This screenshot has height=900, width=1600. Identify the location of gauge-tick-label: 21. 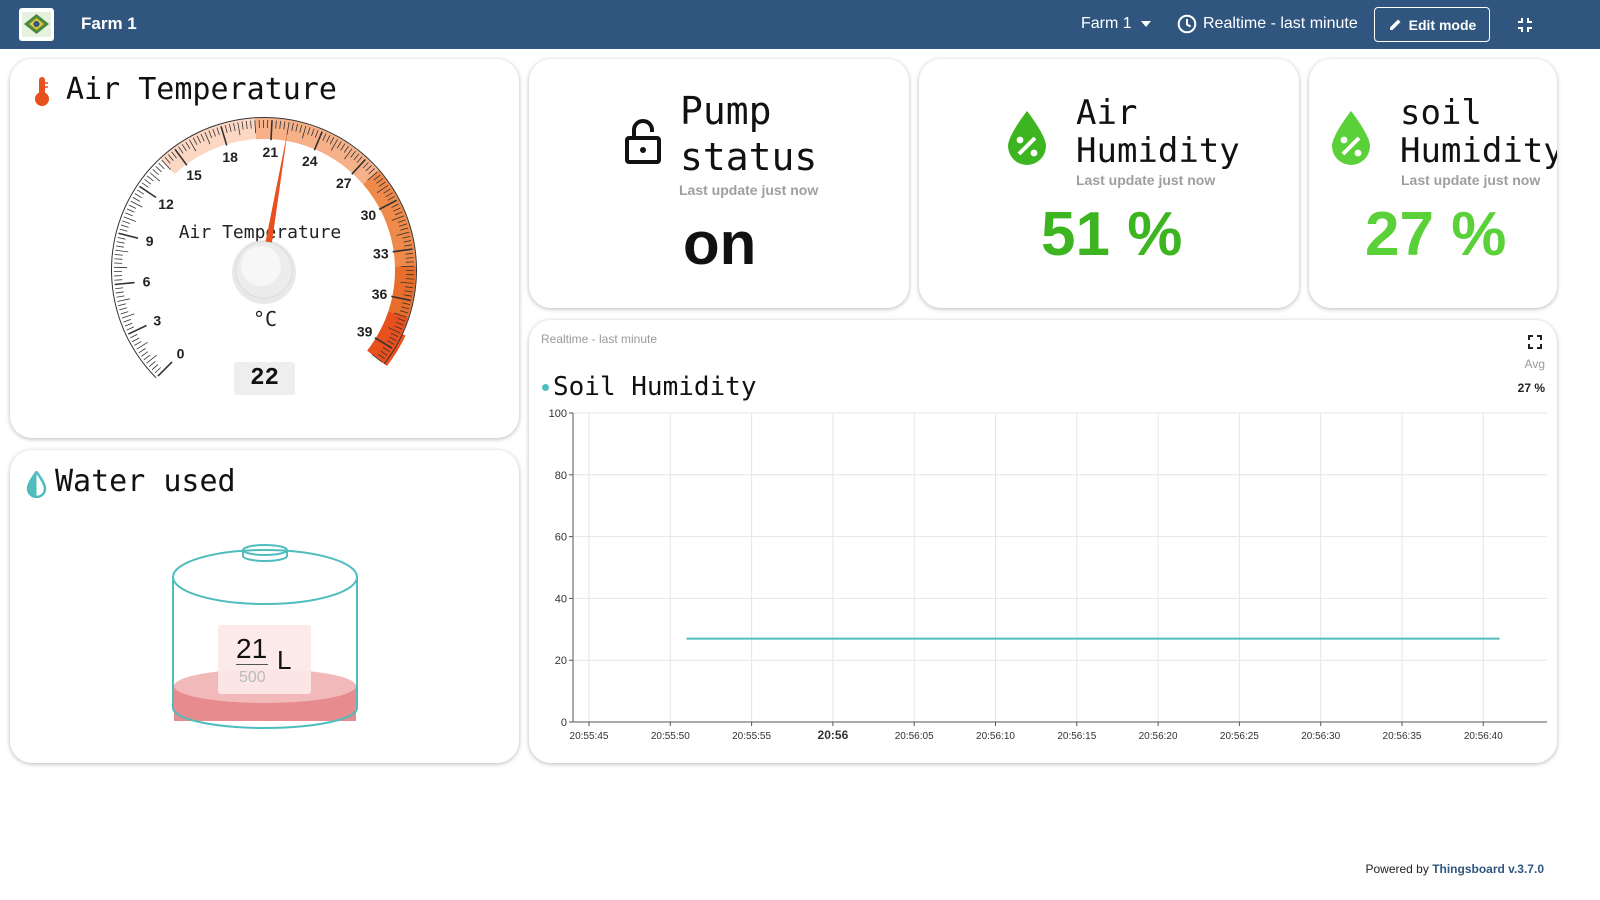
(271, 152).